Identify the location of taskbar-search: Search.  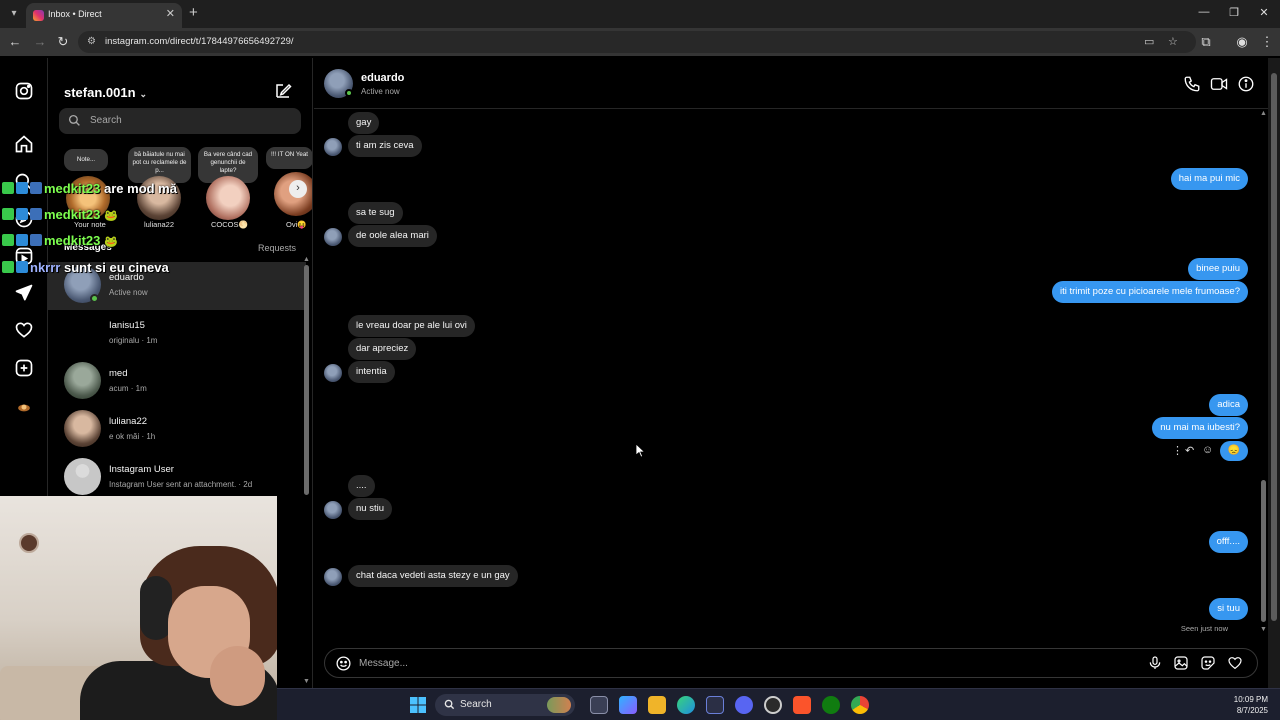
(505, 705).